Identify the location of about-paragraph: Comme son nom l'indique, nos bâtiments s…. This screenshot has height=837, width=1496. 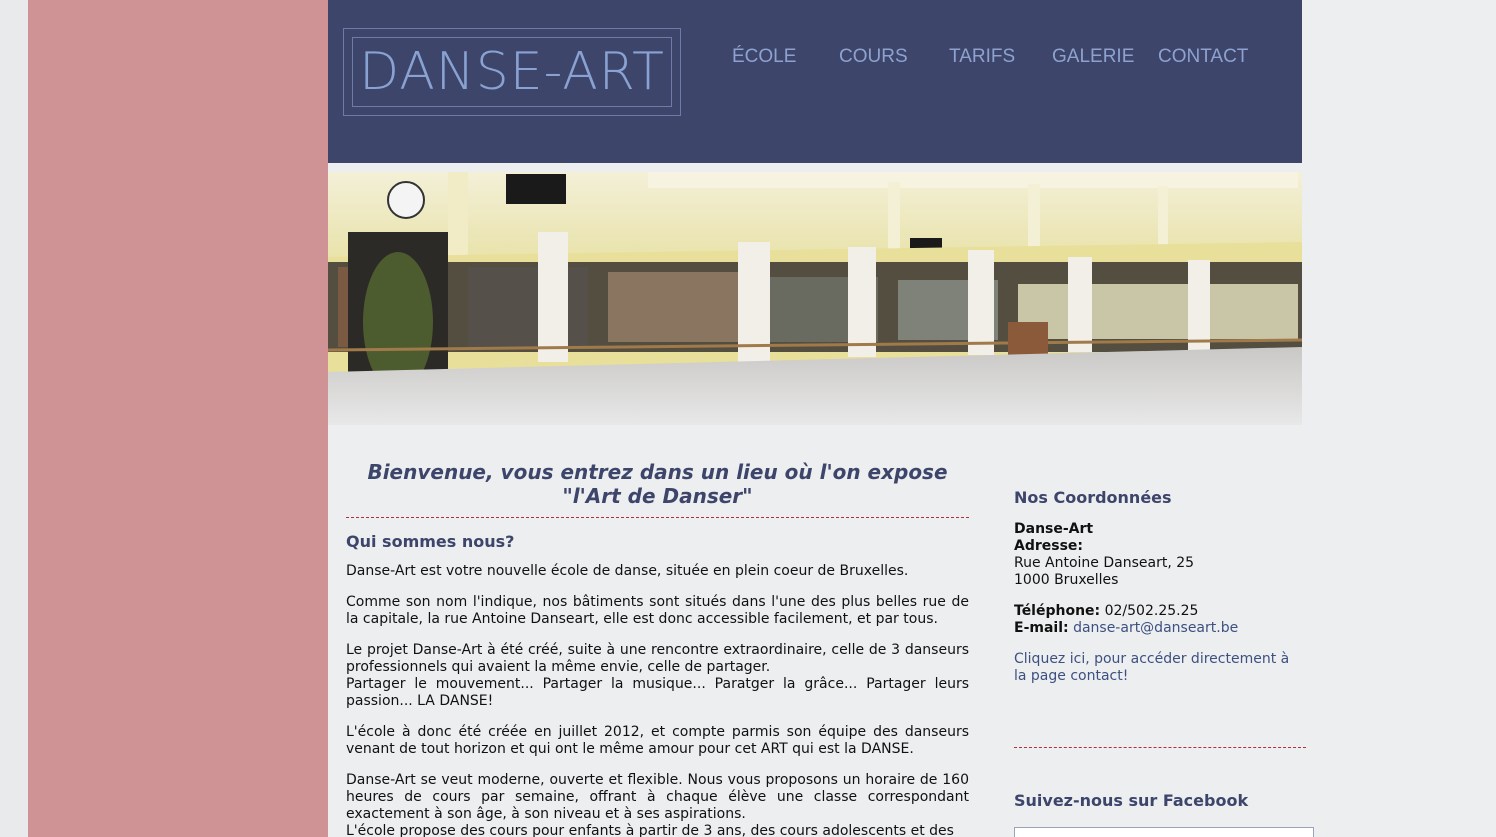
(657, 610).